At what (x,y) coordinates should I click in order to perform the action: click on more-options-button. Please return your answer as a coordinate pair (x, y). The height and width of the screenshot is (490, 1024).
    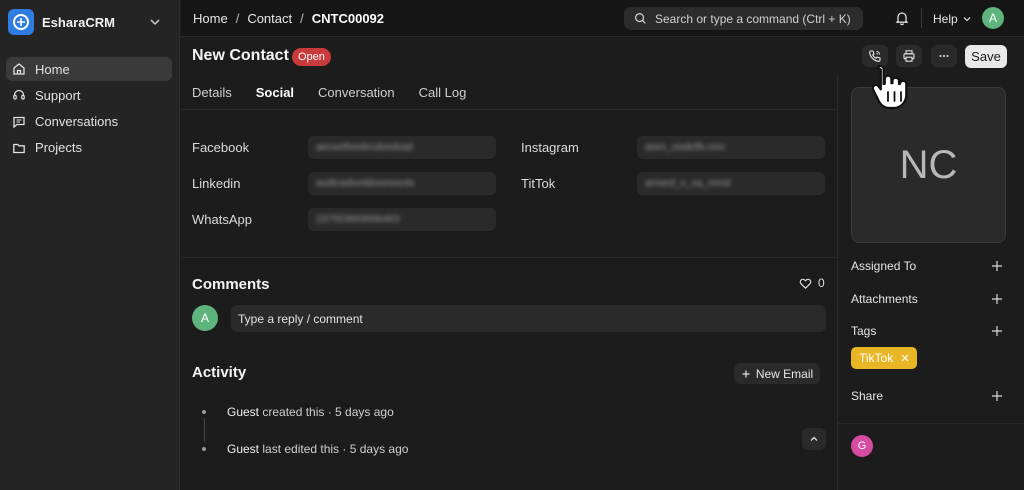
    Looking at the image, I should click on (944, 56).